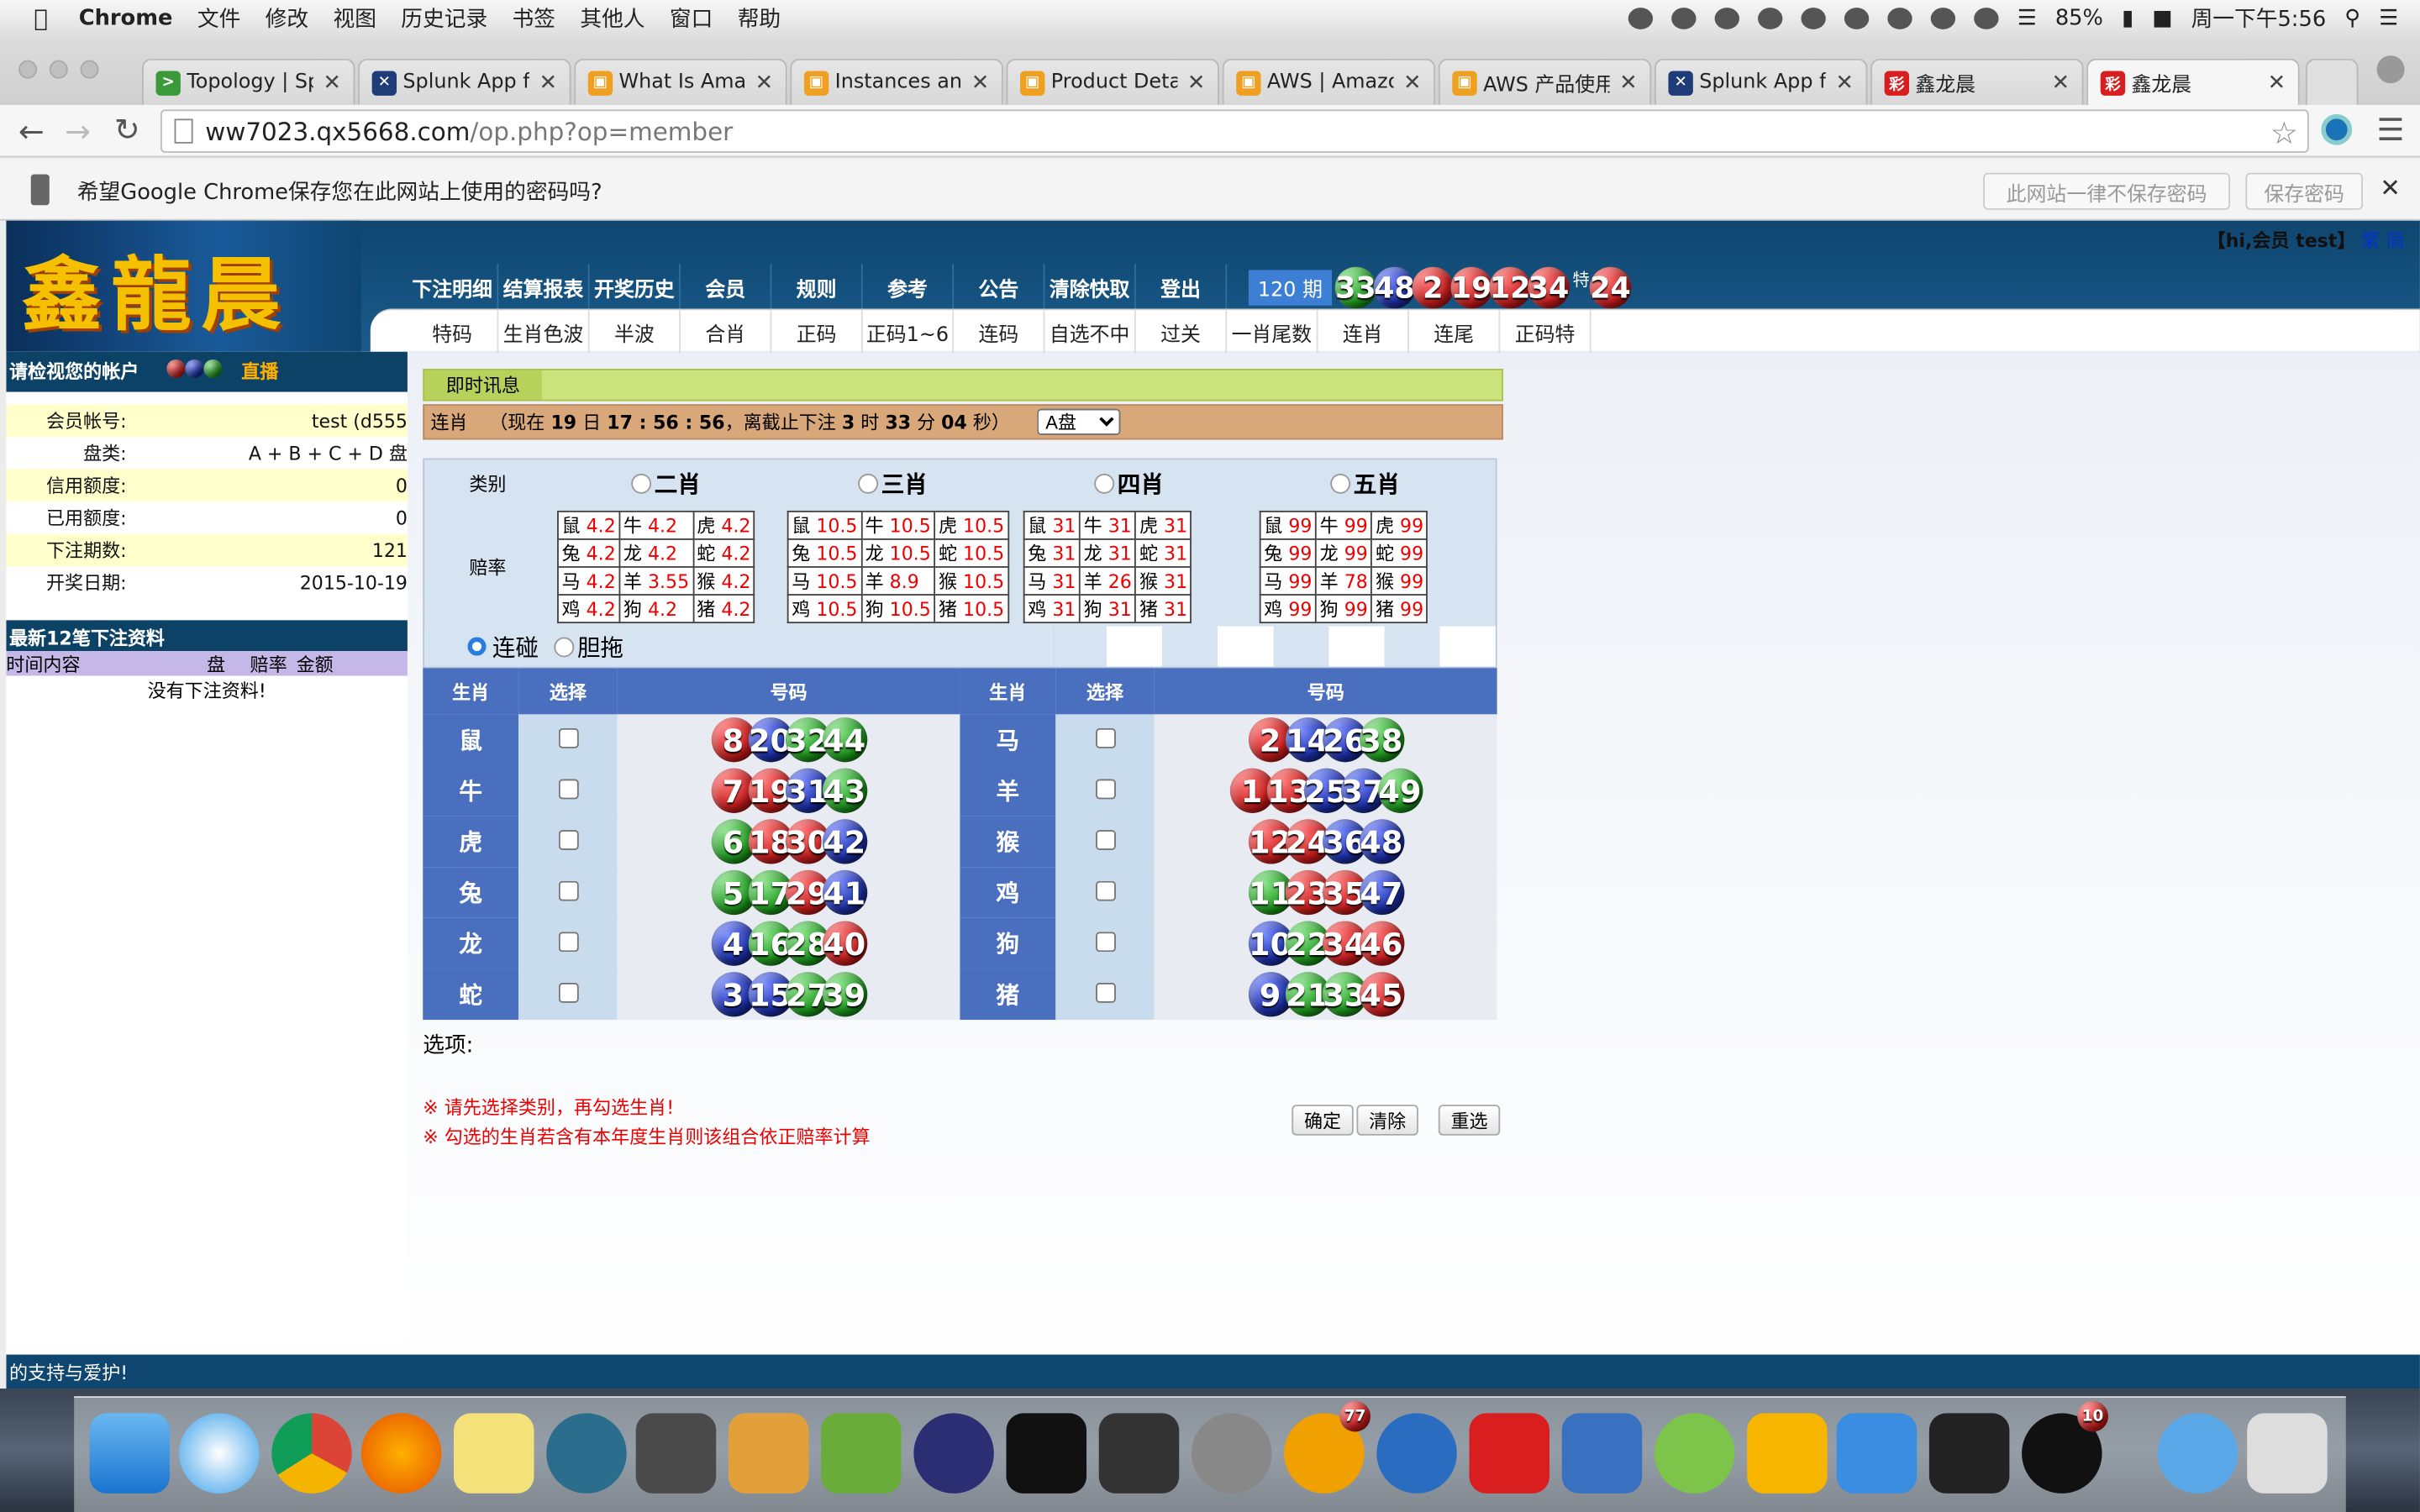 This screenshot has height=1512, width=2420. Describe the element at coordinates (2332, 81) in the screenshot. I see `new-tab-button` at that location.